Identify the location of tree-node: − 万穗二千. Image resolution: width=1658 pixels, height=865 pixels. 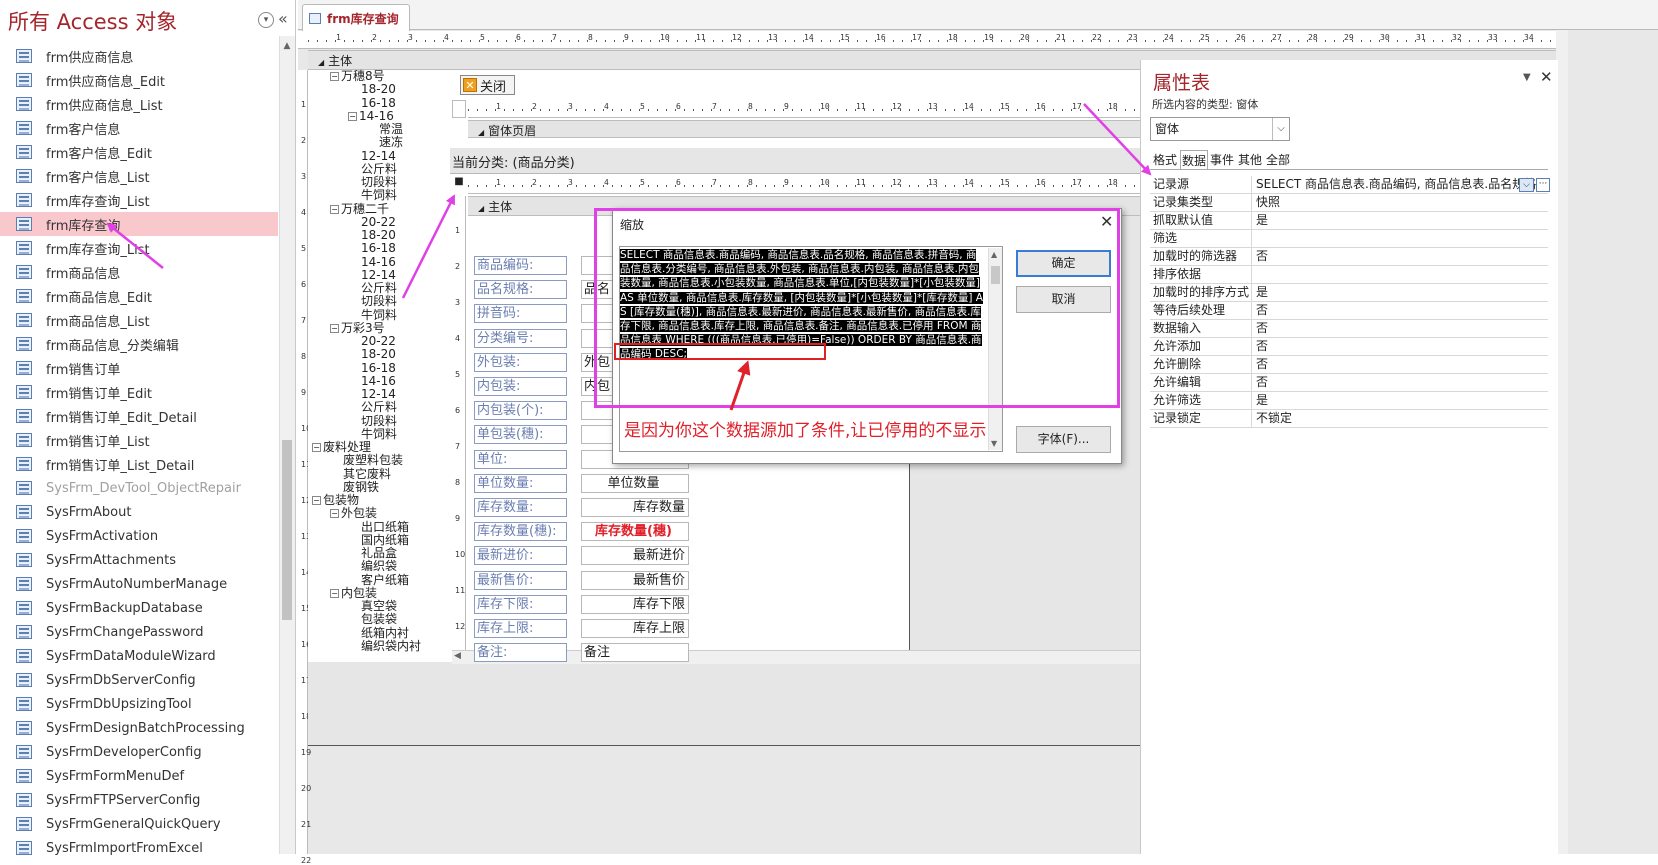
(359, 209).